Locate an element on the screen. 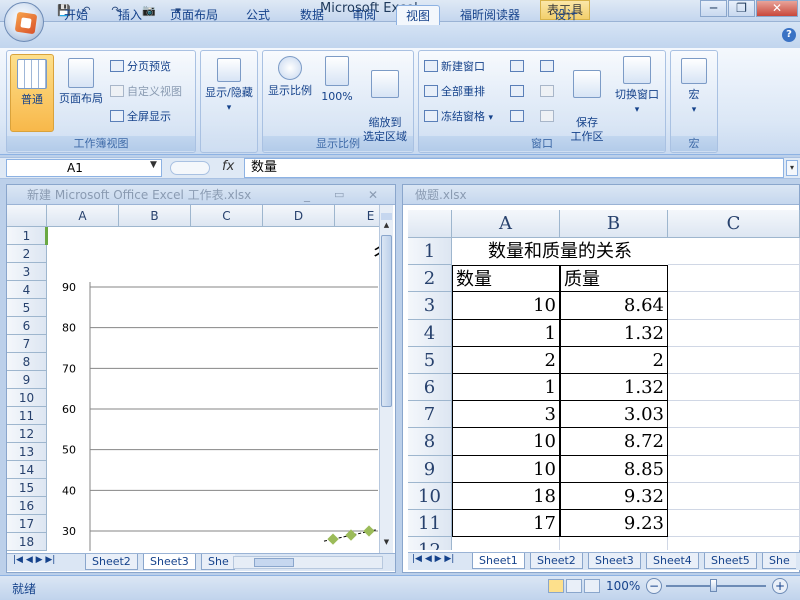  table-data-cell: 3.03 is located at coordinates (614, 415).